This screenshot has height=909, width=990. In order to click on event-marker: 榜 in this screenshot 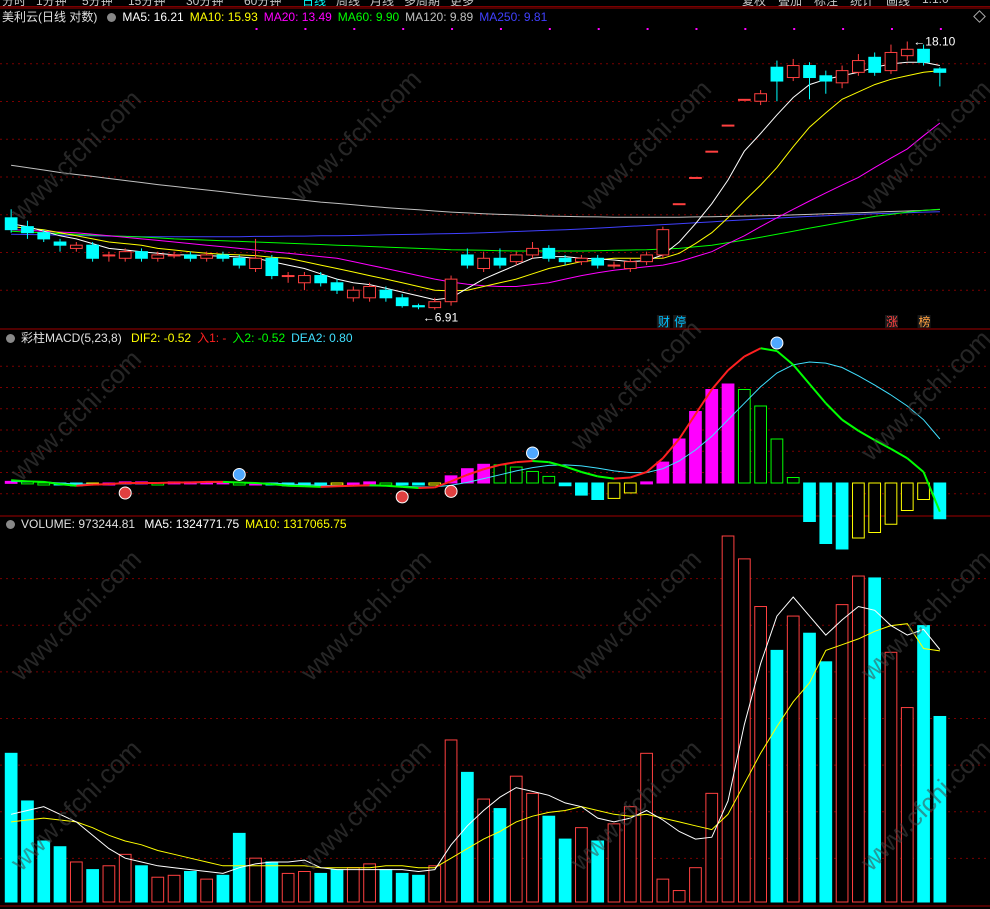, I will do `click(925, 321)`.